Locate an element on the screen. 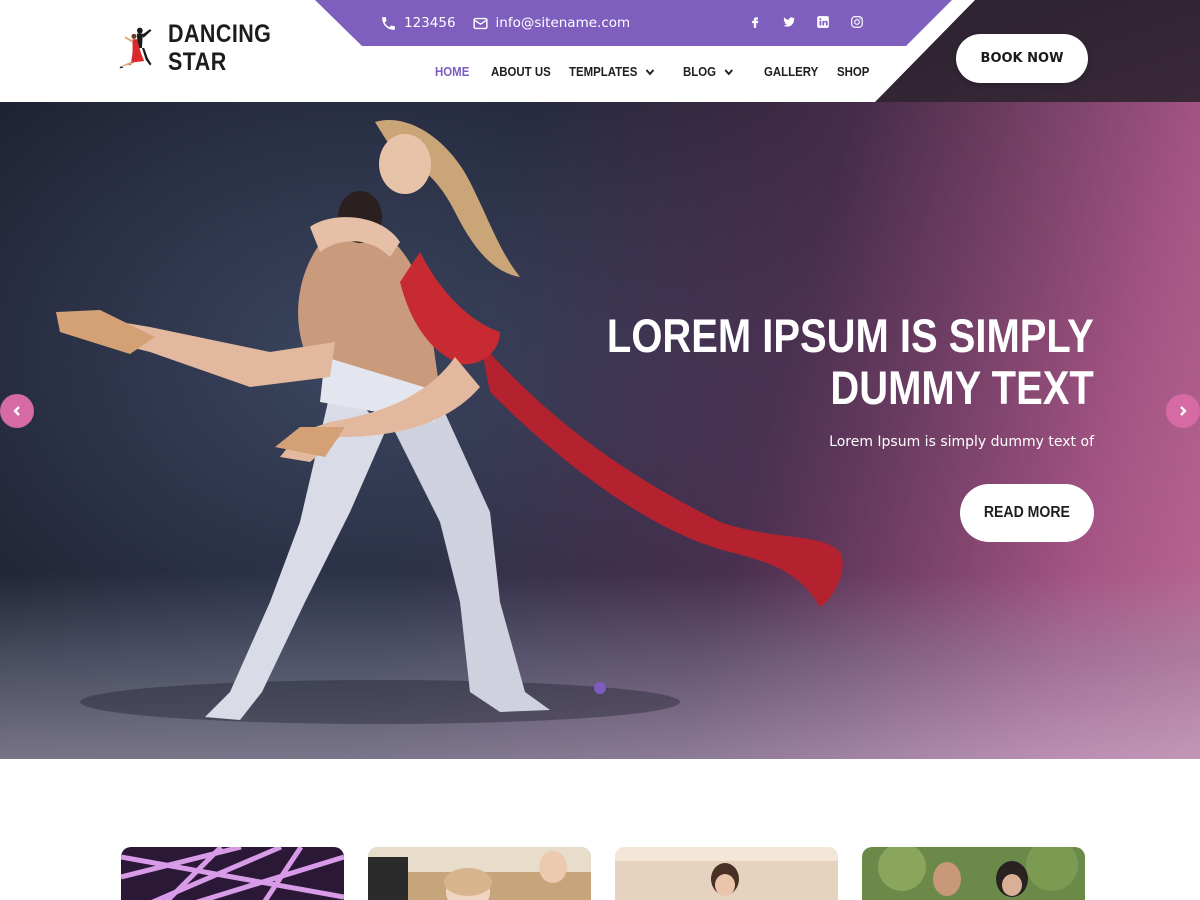  read-more-button: READ MORE is located at coordinates (1027, 513).